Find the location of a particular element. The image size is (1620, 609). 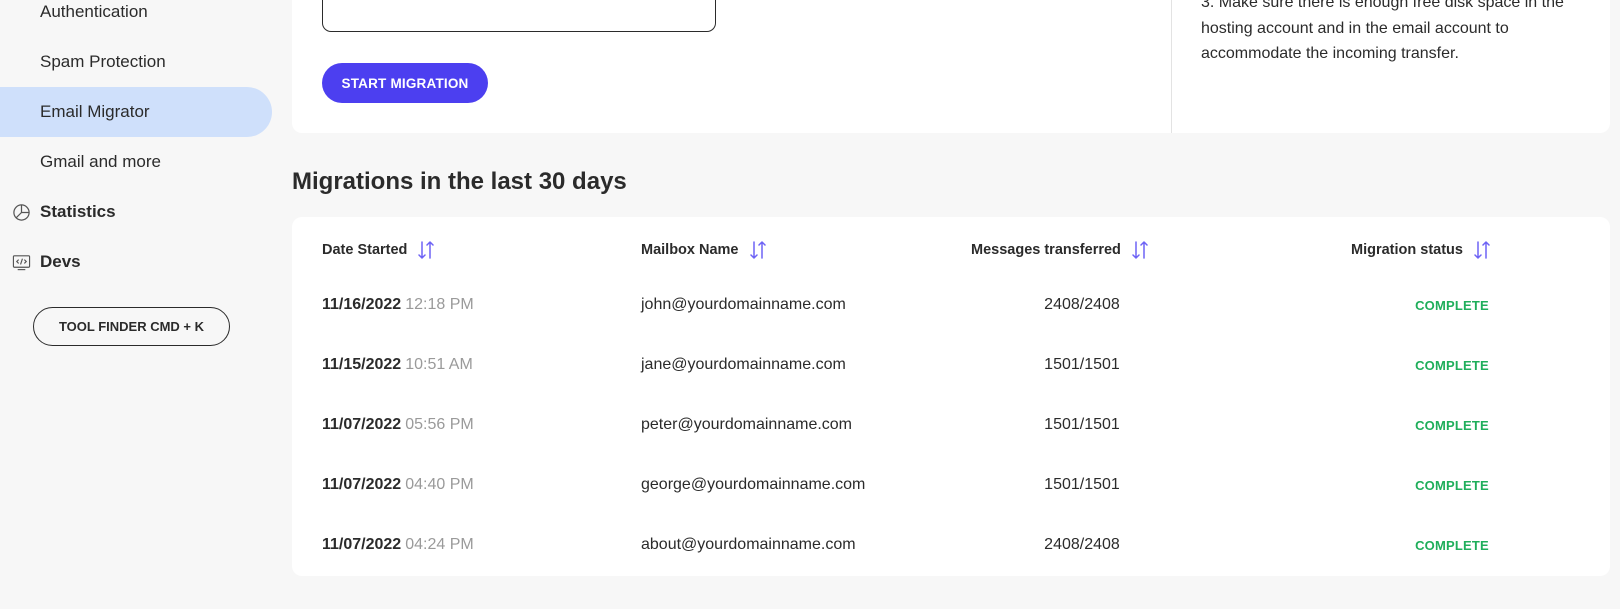

column-header-label: Migration status is located at coordinates (1407, 250).